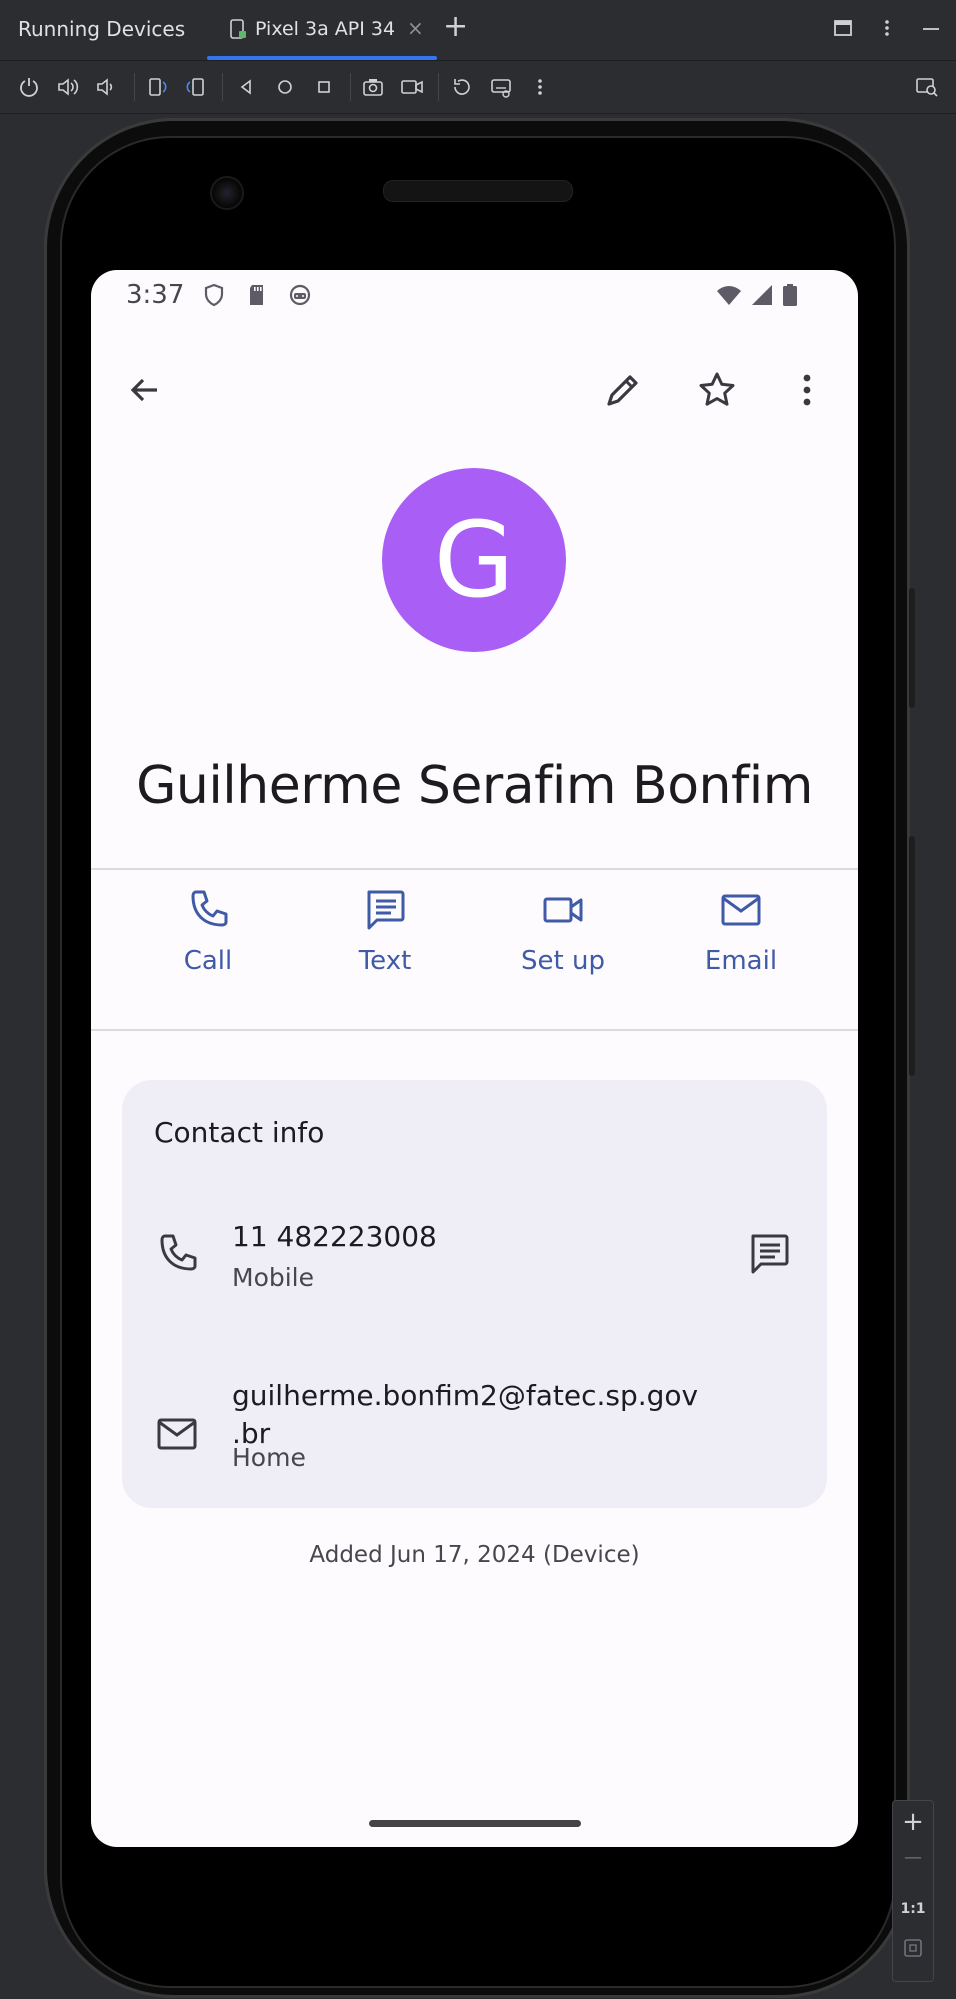 The image size is (956, 1999). Describe the element at coordinates (334, 1237) in the screenshot. I see `phone-number: 11 482223008` at that location.